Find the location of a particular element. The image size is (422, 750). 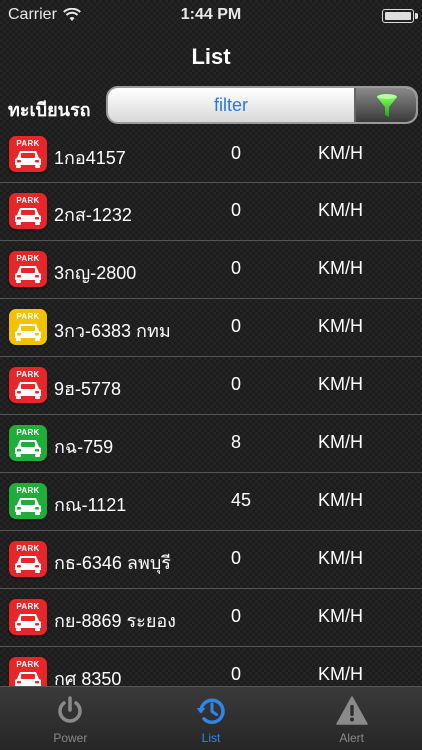

filter-input: filter is located at coordinates (231, 105).